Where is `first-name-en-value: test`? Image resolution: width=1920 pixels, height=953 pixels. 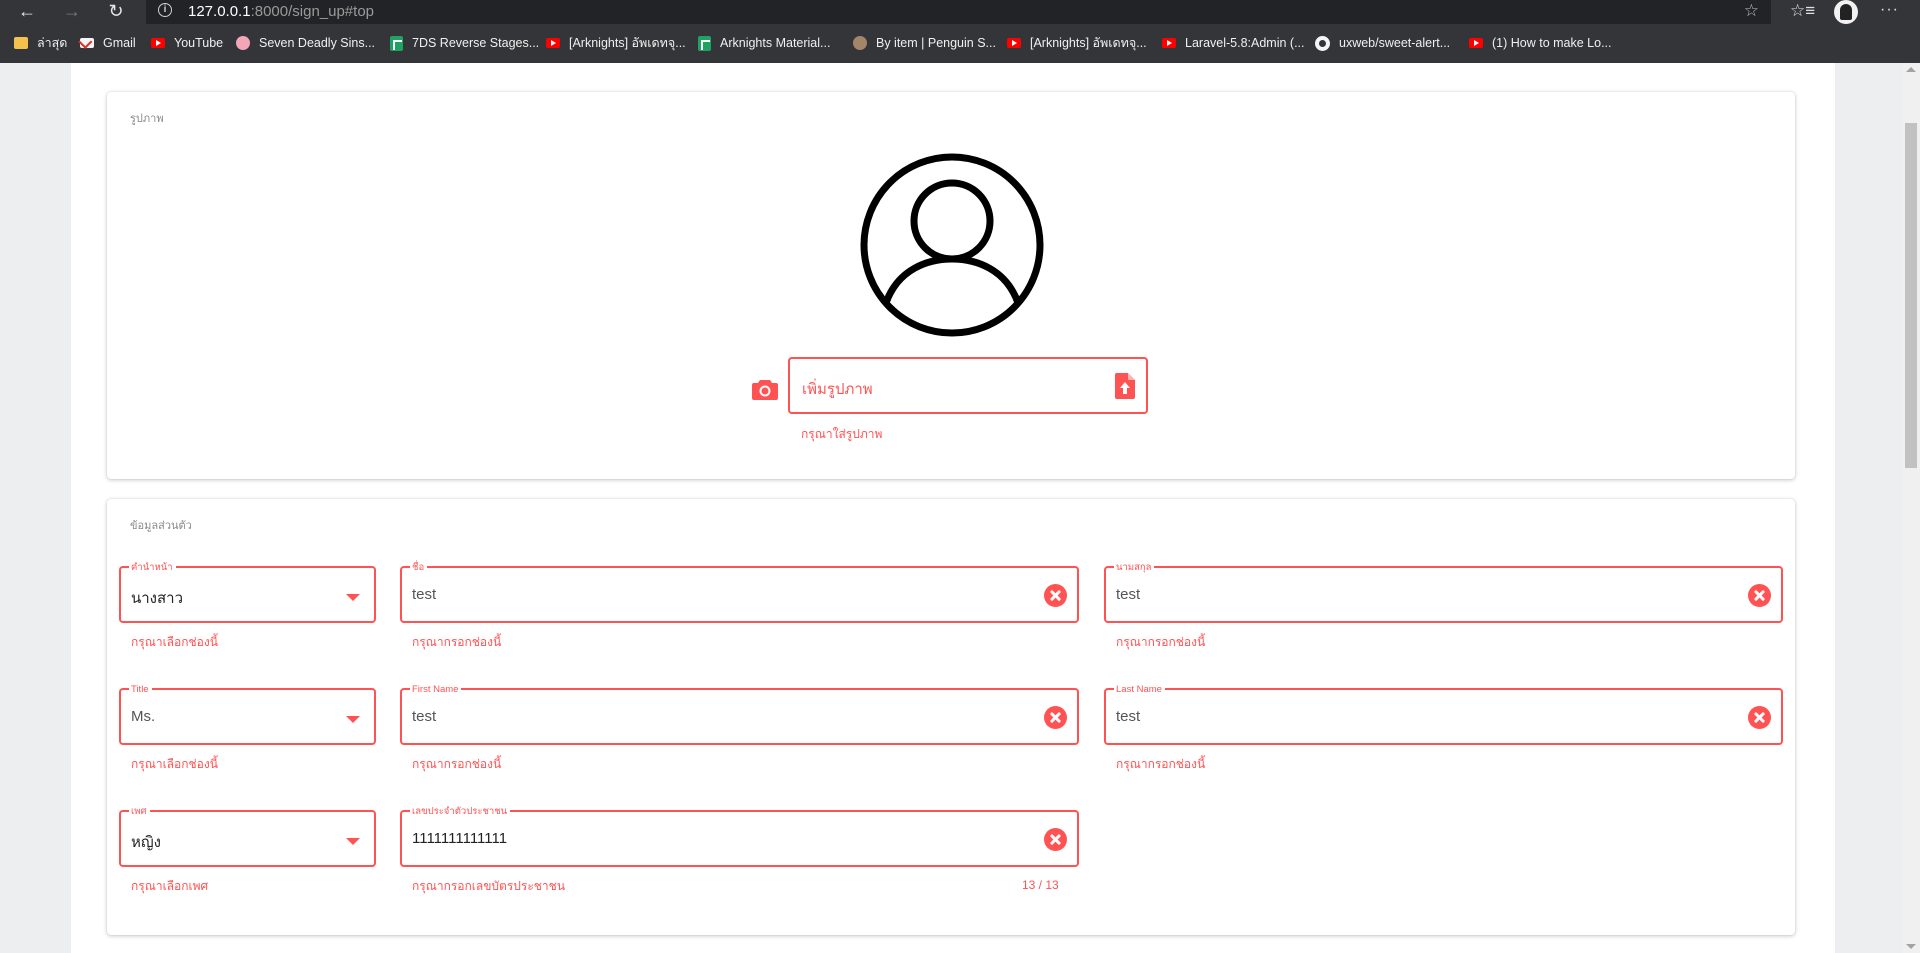
first-name-en-value: test is located at coordinates (424, 716).